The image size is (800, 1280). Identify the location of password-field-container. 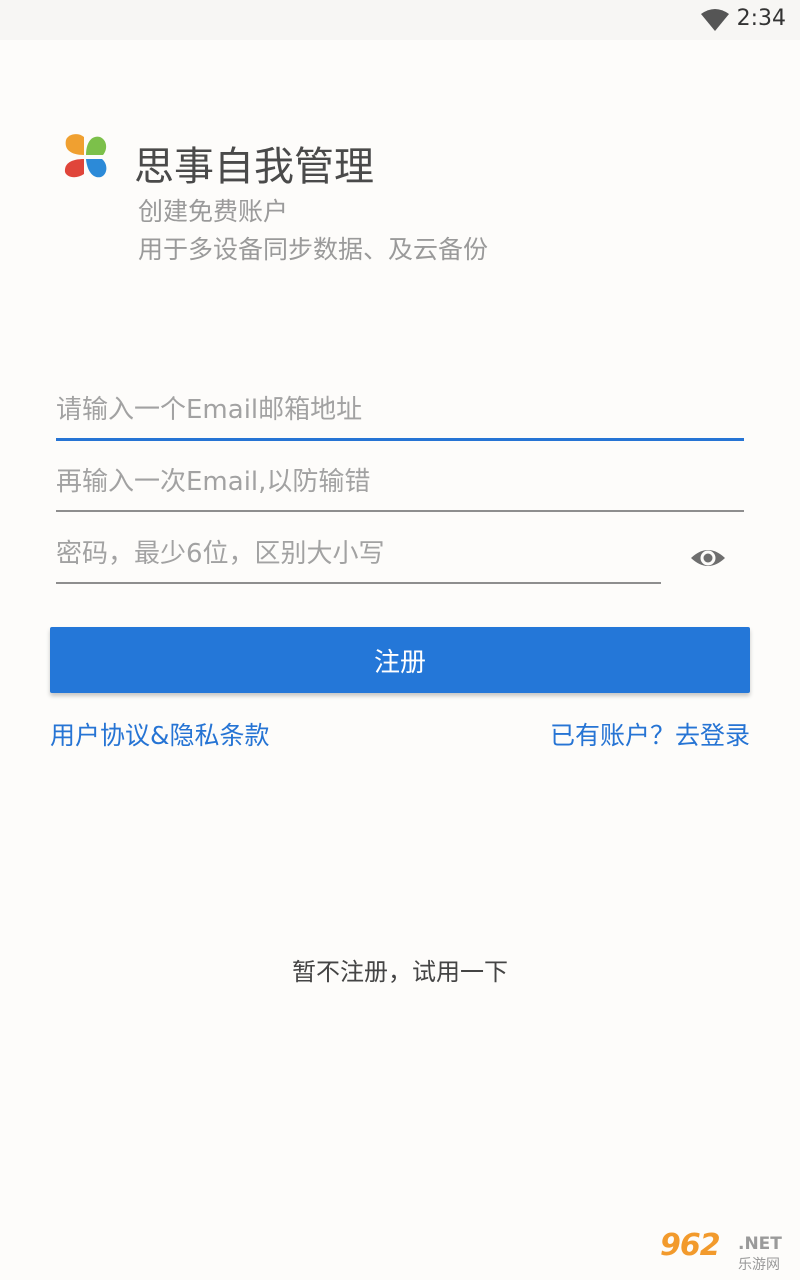
(358, 556).